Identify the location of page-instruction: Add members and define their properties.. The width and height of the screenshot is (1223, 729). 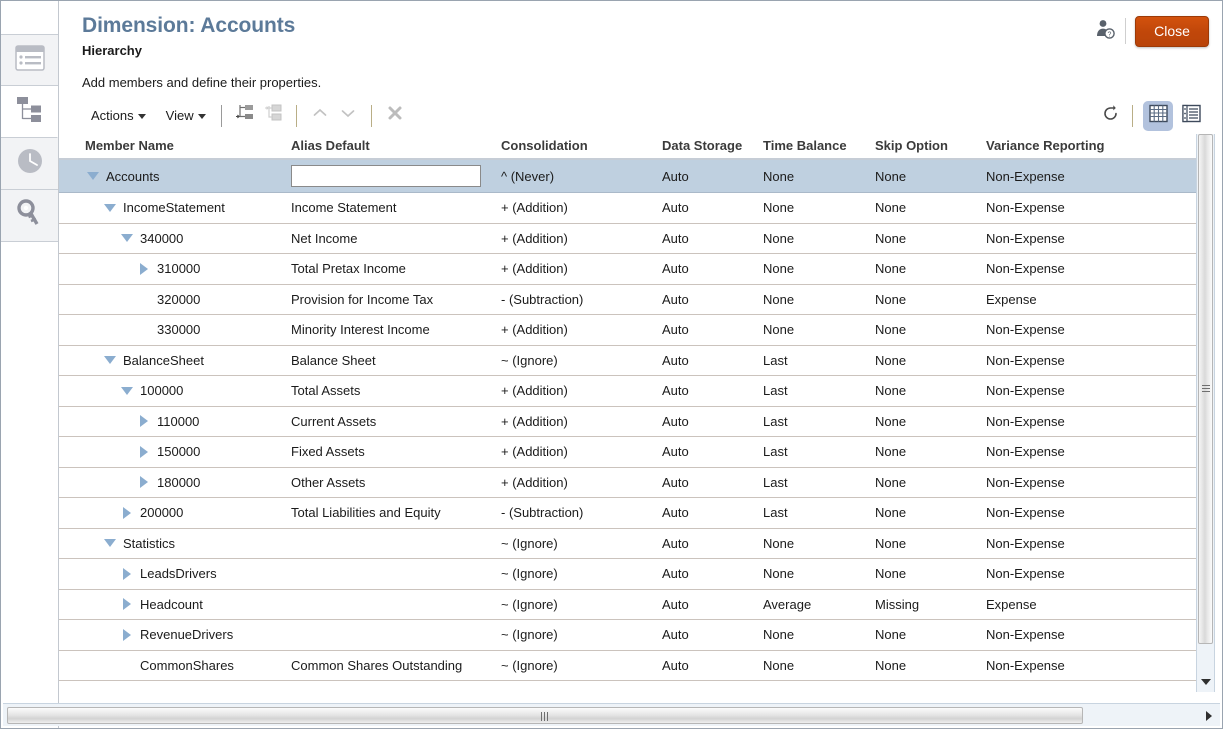
(202, 82).